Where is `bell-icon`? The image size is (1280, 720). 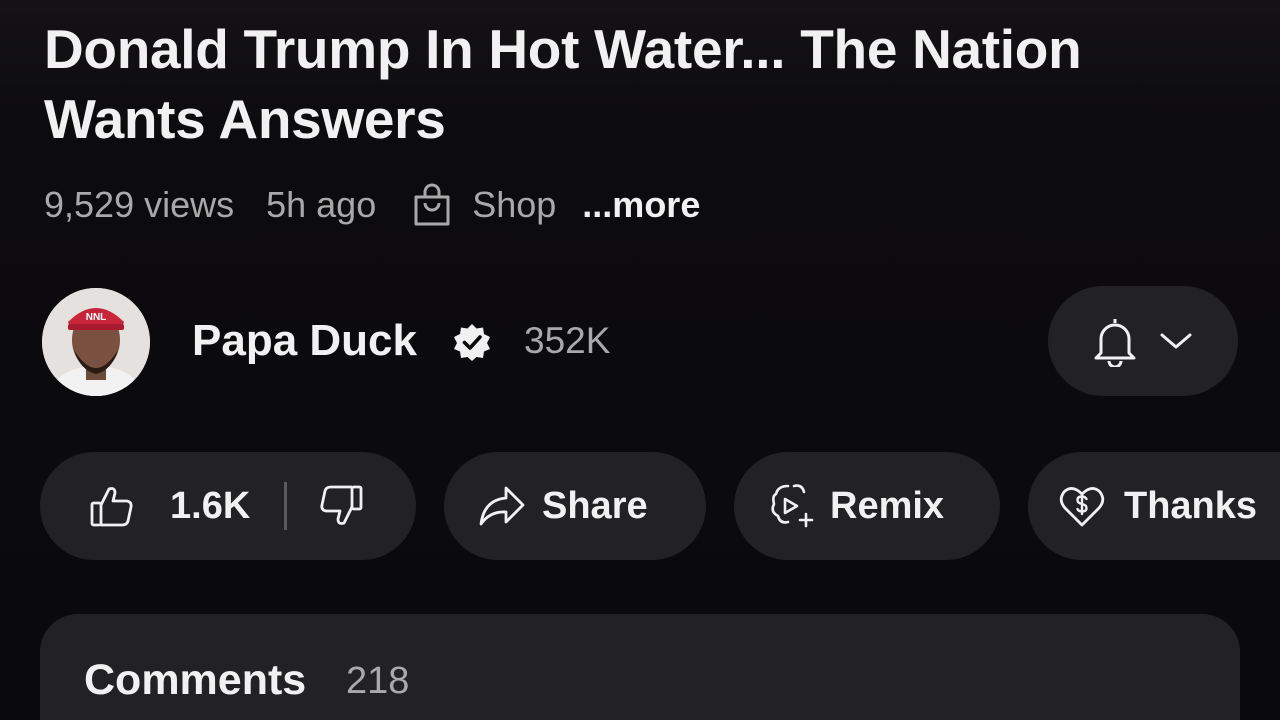 bell-icon is located at coordinates (1115, 341).